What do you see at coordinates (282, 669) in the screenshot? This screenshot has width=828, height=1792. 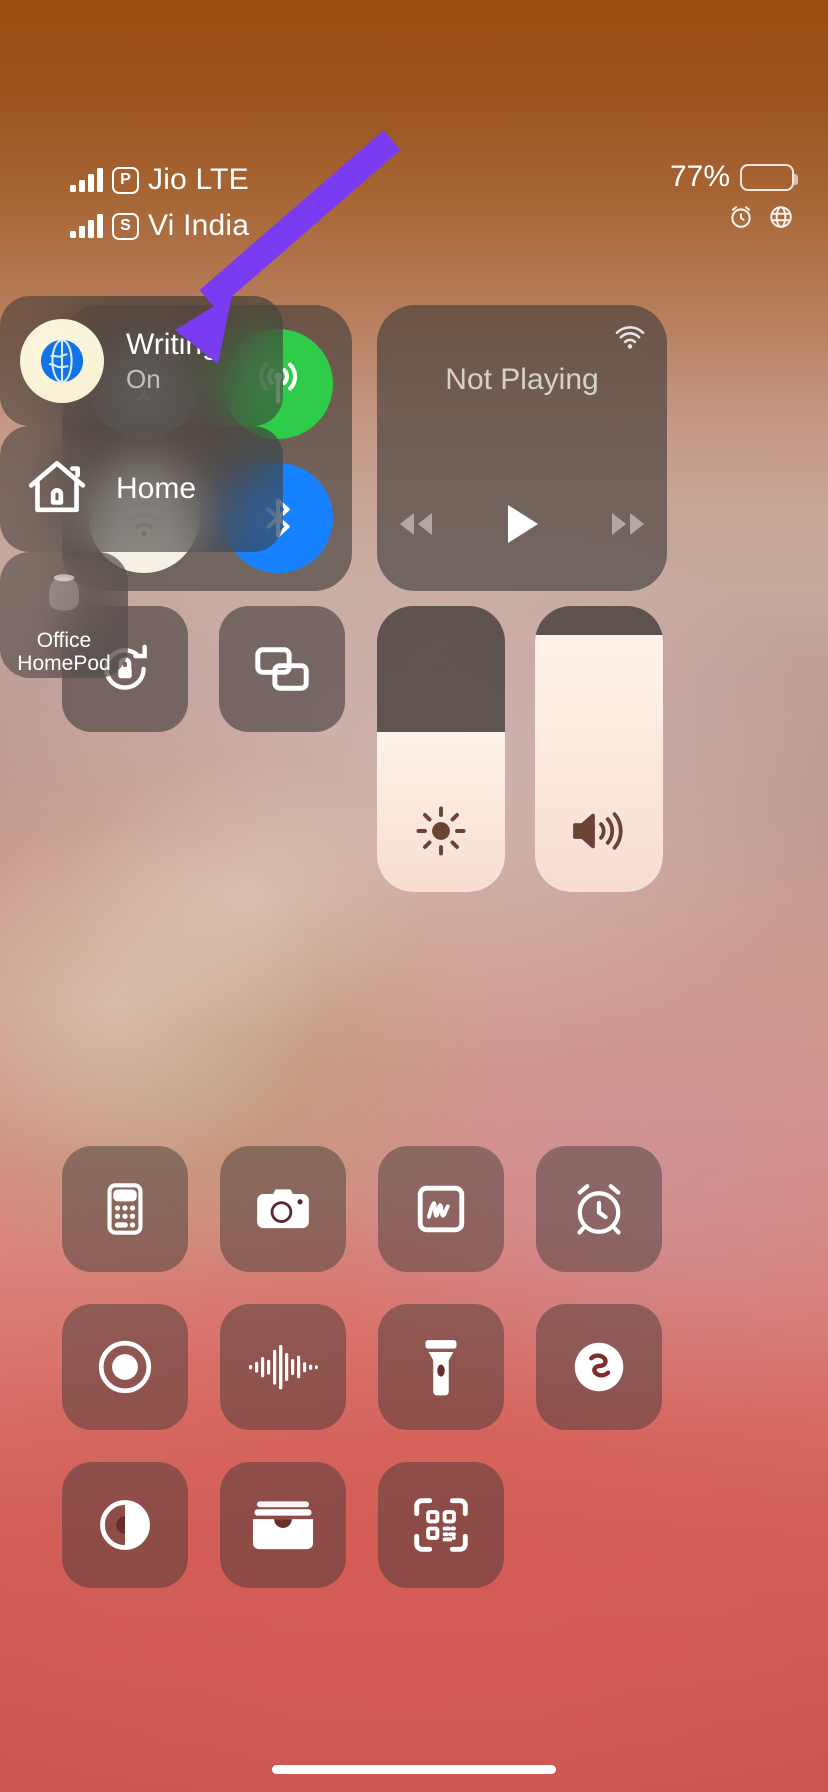 I see `screen-mirroring-button` at bounding box center [282, 669].